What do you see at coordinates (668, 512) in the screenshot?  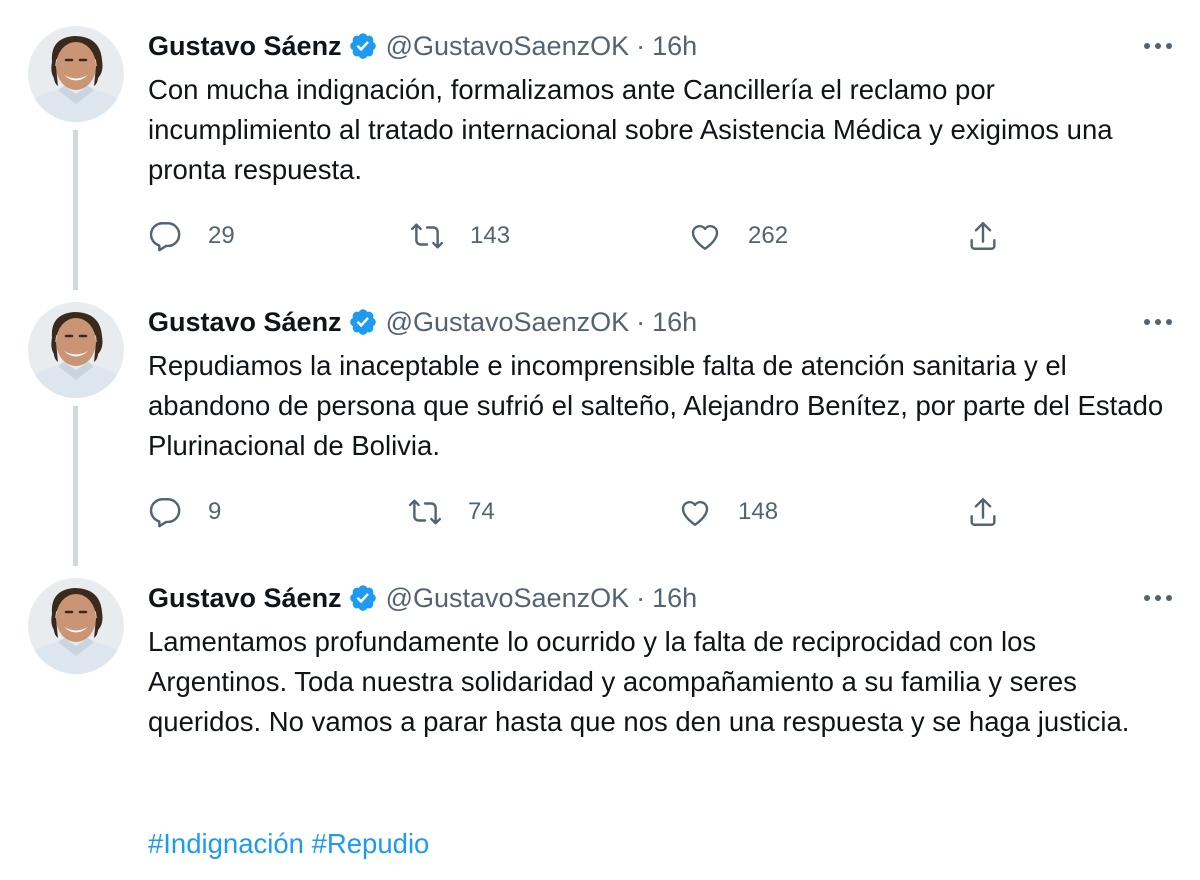 I see `tweet-actions: 9 74 148` at bounding box center [668, 512].